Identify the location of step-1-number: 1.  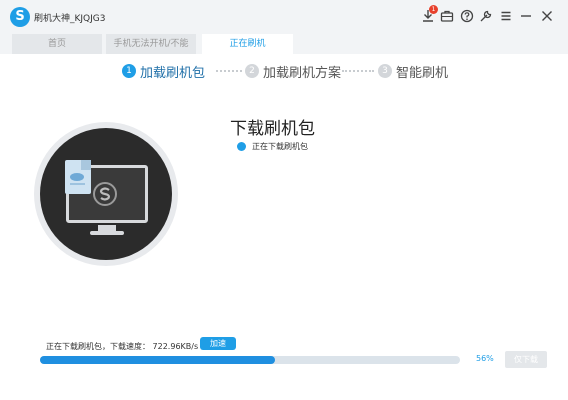
(129, 71).